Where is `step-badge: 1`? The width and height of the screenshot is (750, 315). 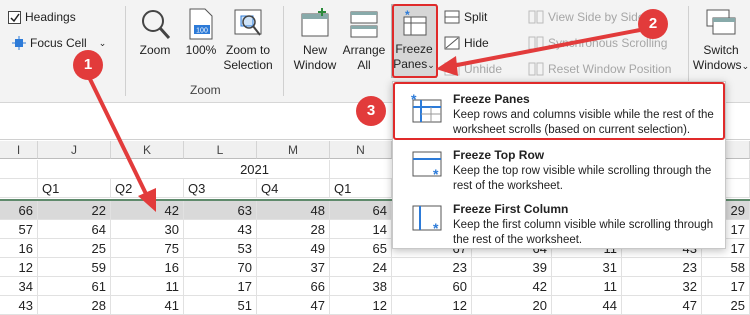 step-badge: 1 is located at coordinates (88, 65).